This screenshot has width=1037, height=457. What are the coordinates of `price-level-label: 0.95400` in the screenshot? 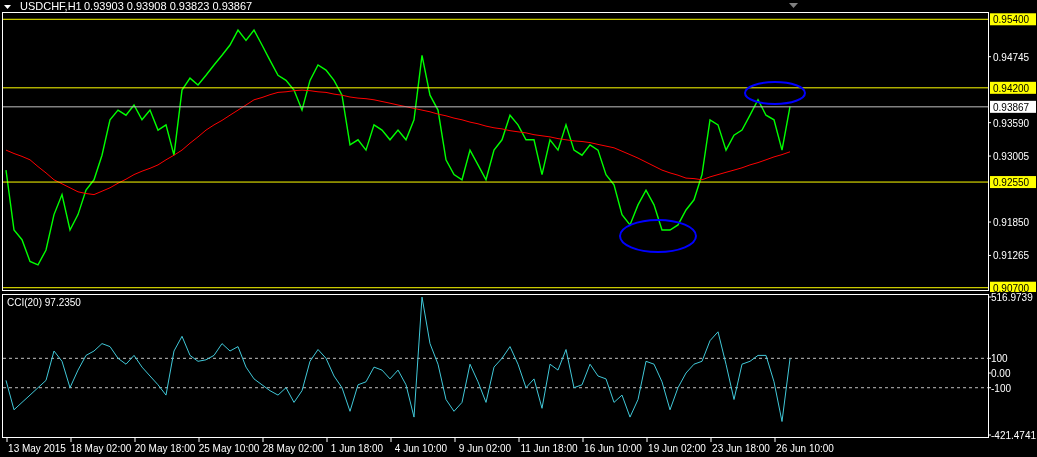 It's located at (1013, 19).